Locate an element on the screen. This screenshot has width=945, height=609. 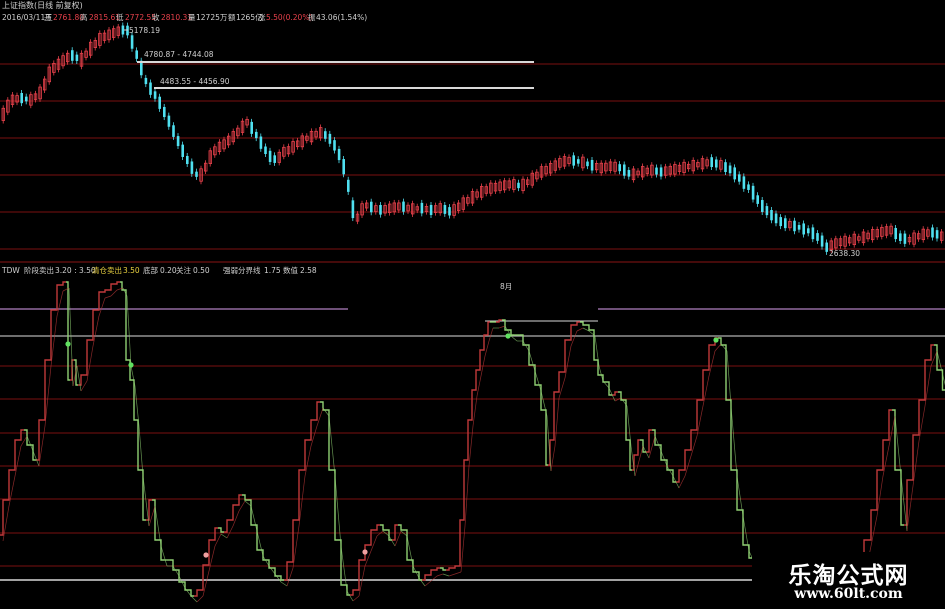
param-3-label: 底部 is located at coordinates (150, 270).